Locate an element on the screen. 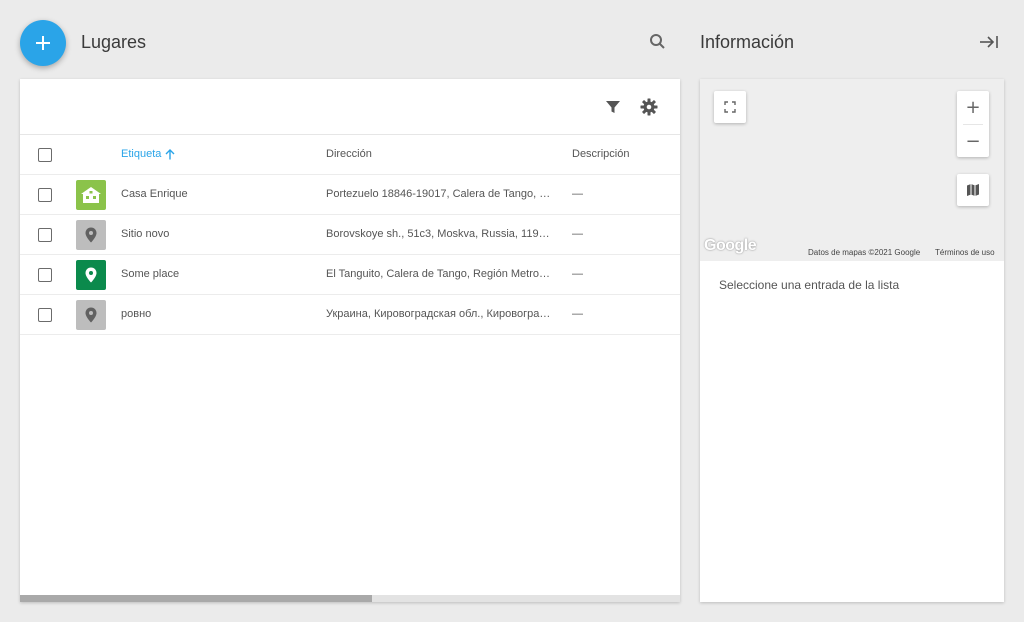  zoom-controls: + − is located at coordinates (973, 124).